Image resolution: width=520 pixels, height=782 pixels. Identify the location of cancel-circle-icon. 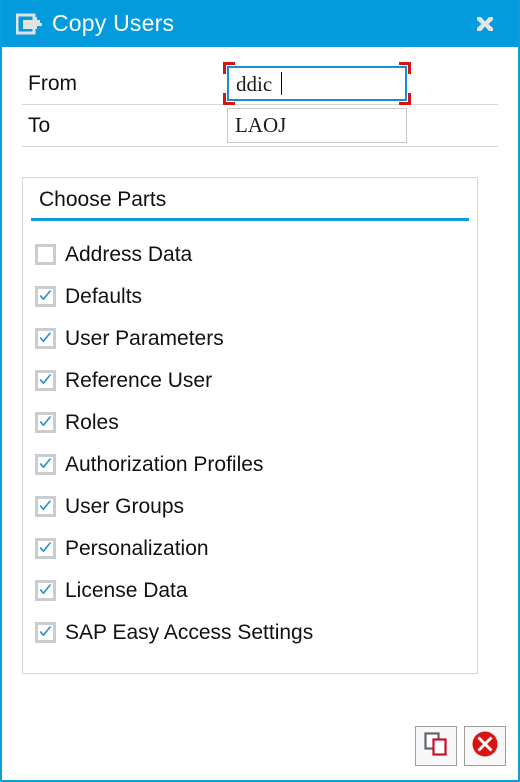
(485, 746).